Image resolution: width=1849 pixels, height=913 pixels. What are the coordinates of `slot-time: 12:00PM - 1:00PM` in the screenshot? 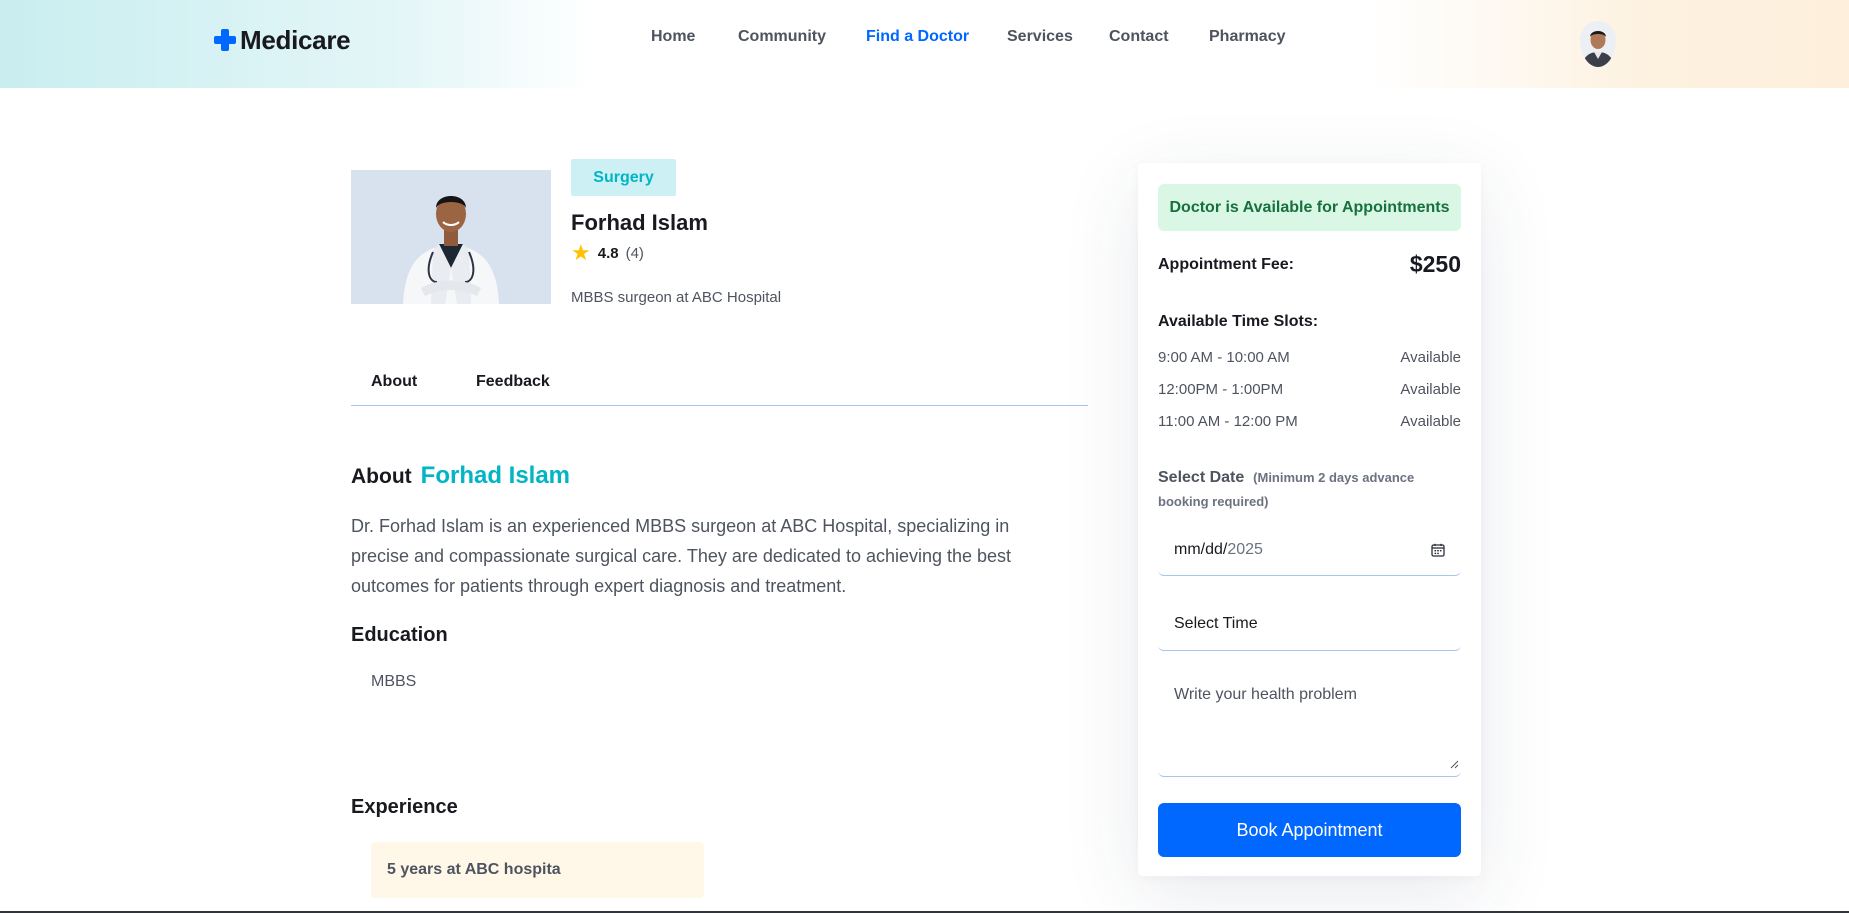 It's located at (1221, 389).